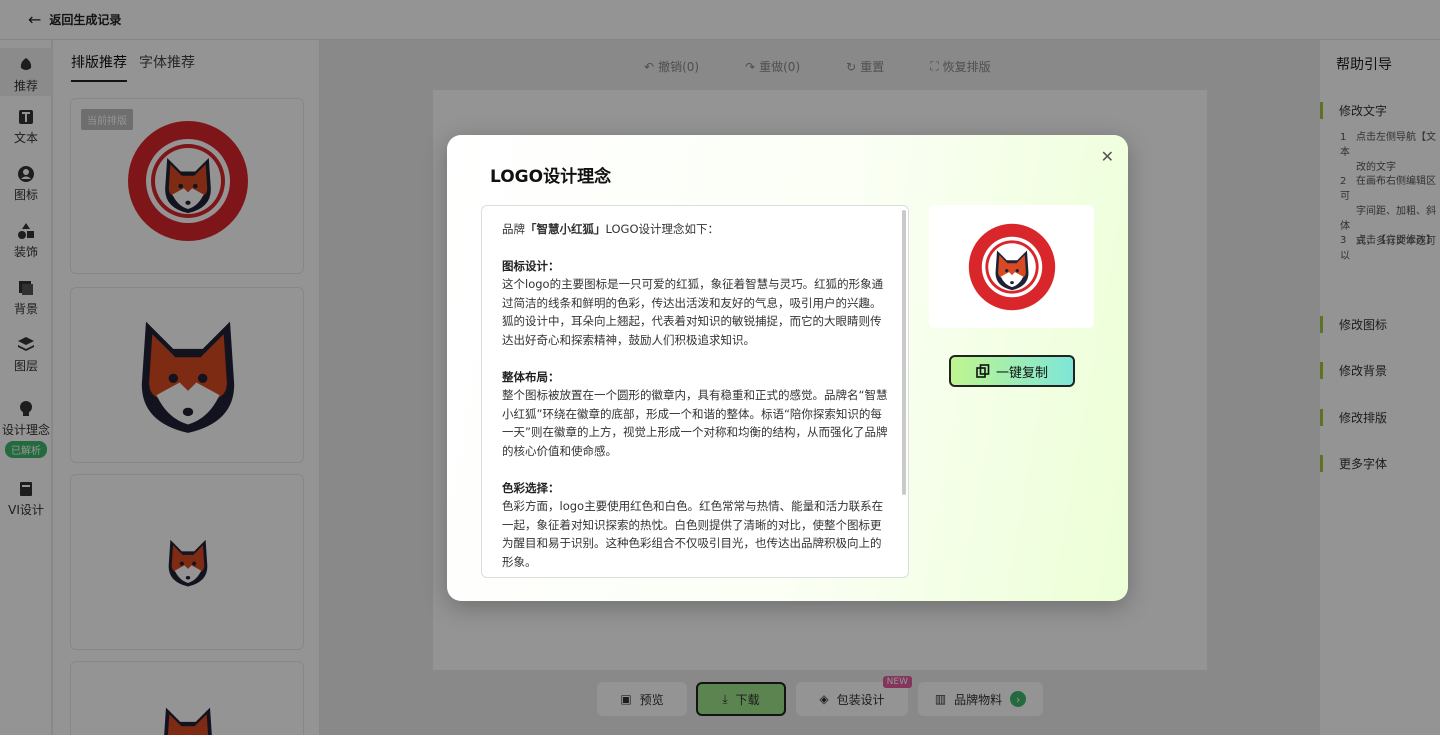  I want to click on copy-all-button: 一键复制, so click(1012, 371).